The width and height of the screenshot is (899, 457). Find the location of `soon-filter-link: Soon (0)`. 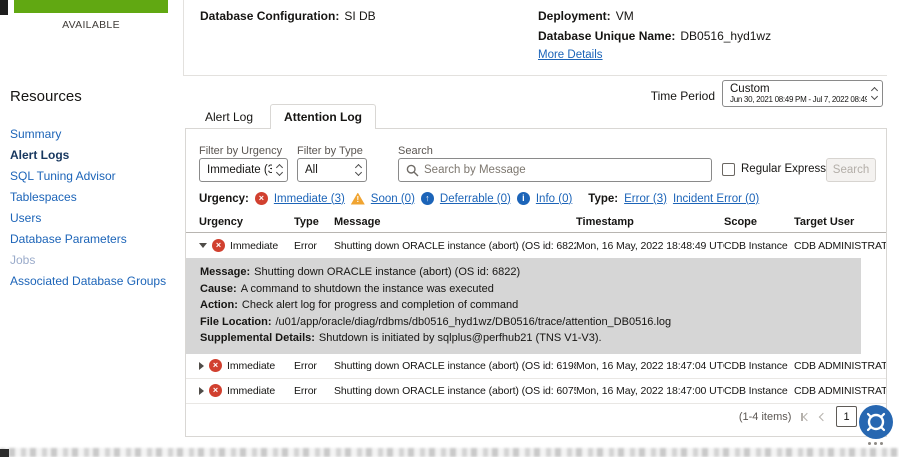

soon-filter-link: Soon (0) is located at coordinates (393, 199).